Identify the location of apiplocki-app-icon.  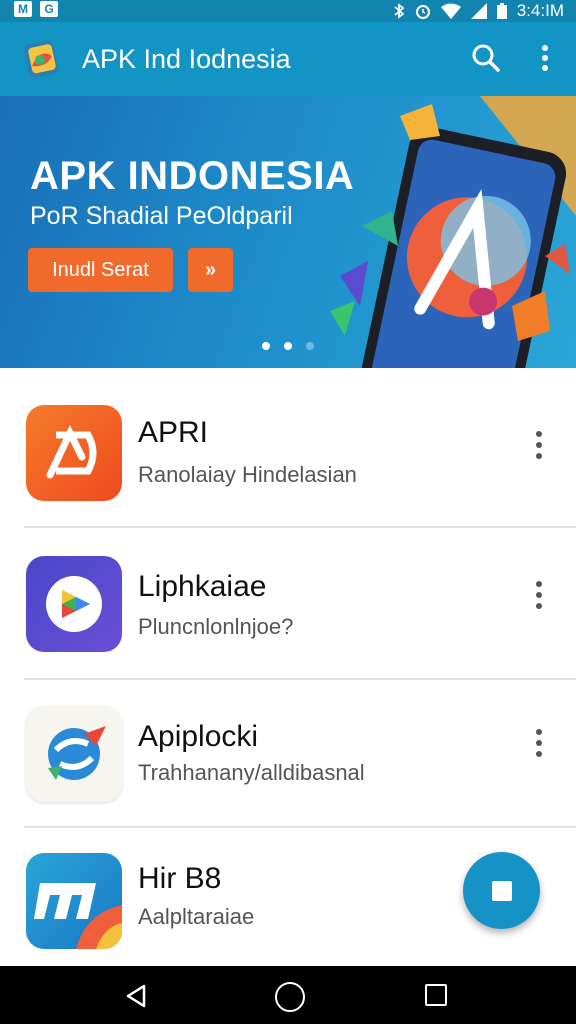
(77, 753).